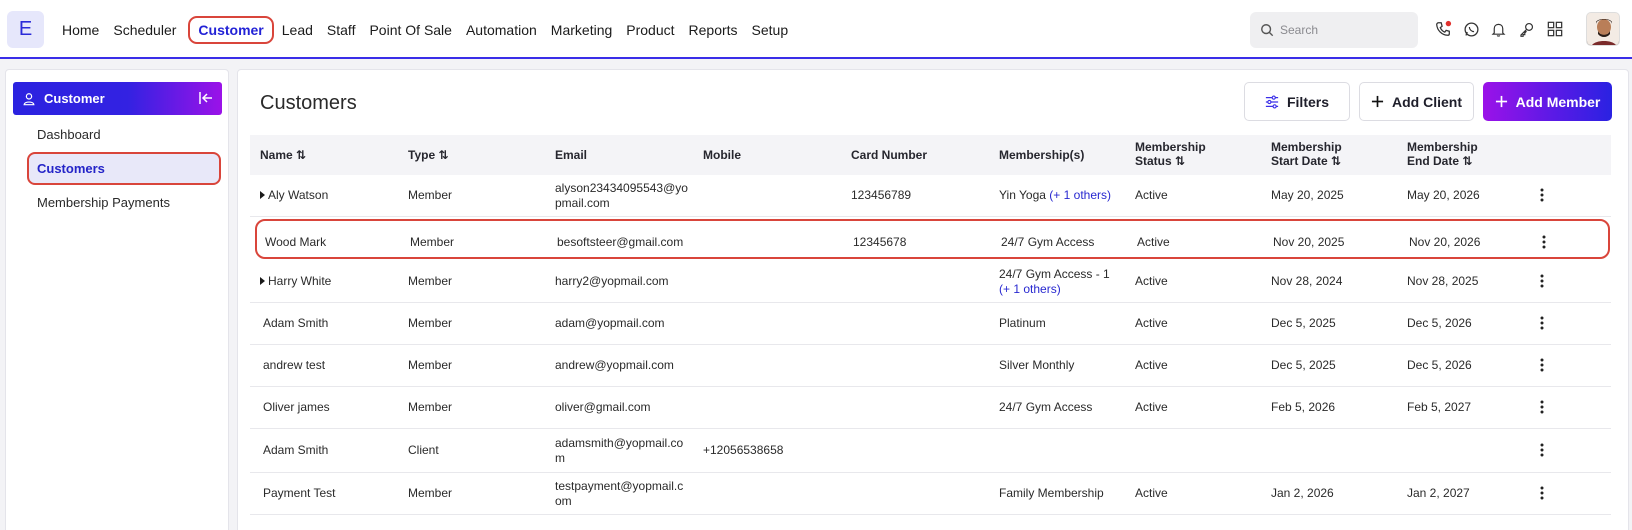 This screenshot has width=1632, height=530. What do you see at coordinates (603, 407) in the screenshot?
I see `email-line-1: oliver@gmail.com` at bounding box center [603, 407].